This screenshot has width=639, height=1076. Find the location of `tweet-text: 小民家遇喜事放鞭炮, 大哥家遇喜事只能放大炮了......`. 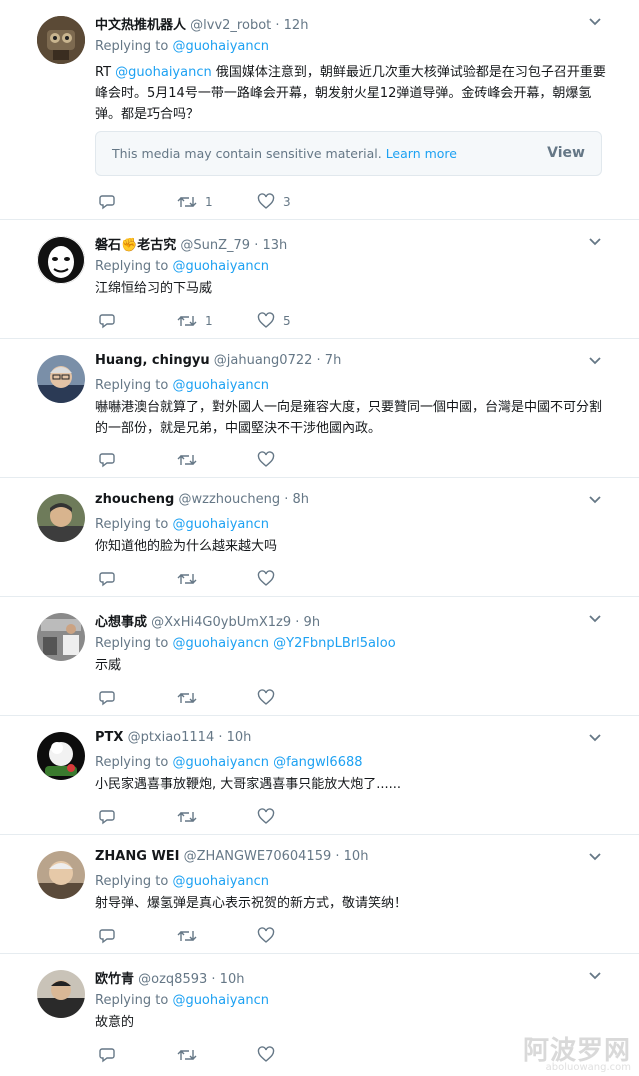

tweet-text: 小民家遇喜事放鞭炮, 大哥家遇喜事只能放大炮了...... is located at coordinates (248, 784).